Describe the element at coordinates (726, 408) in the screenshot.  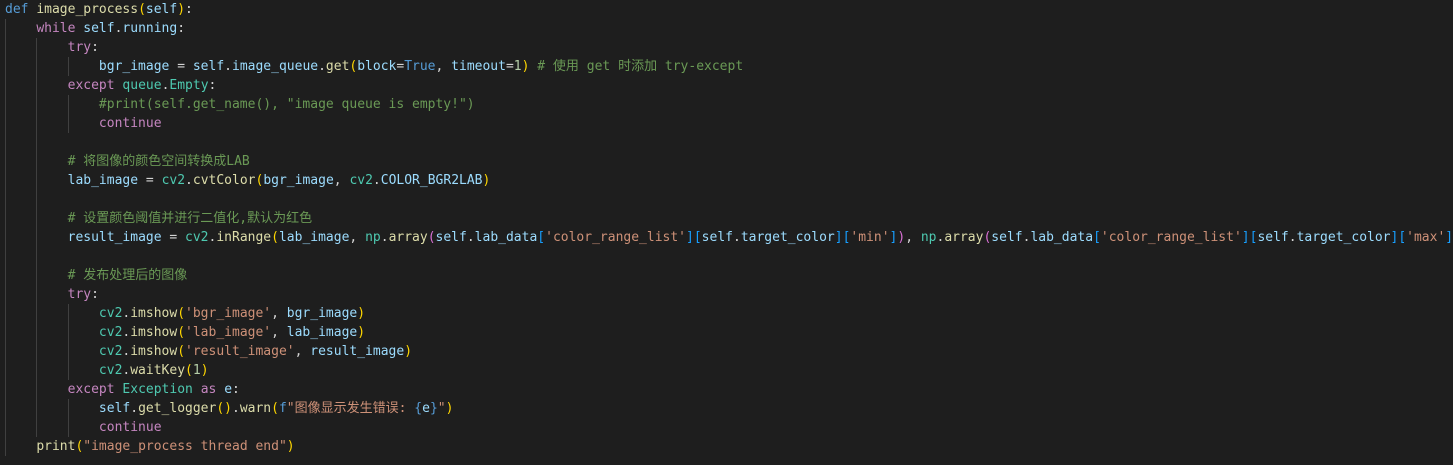
I see `code-line: self.get_logger().warn(f"图像显示发生错误: {e}")` at that location.